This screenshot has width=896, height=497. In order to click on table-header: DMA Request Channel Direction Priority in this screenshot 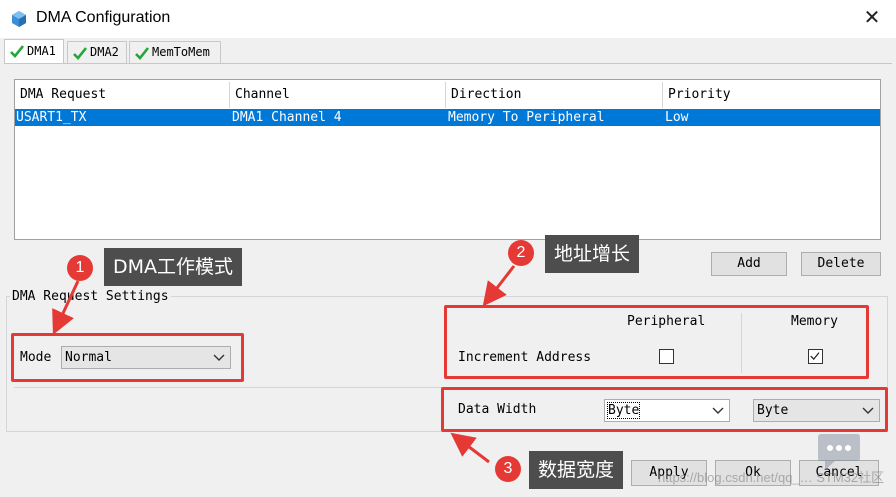, I will do `click(447, 95)`.